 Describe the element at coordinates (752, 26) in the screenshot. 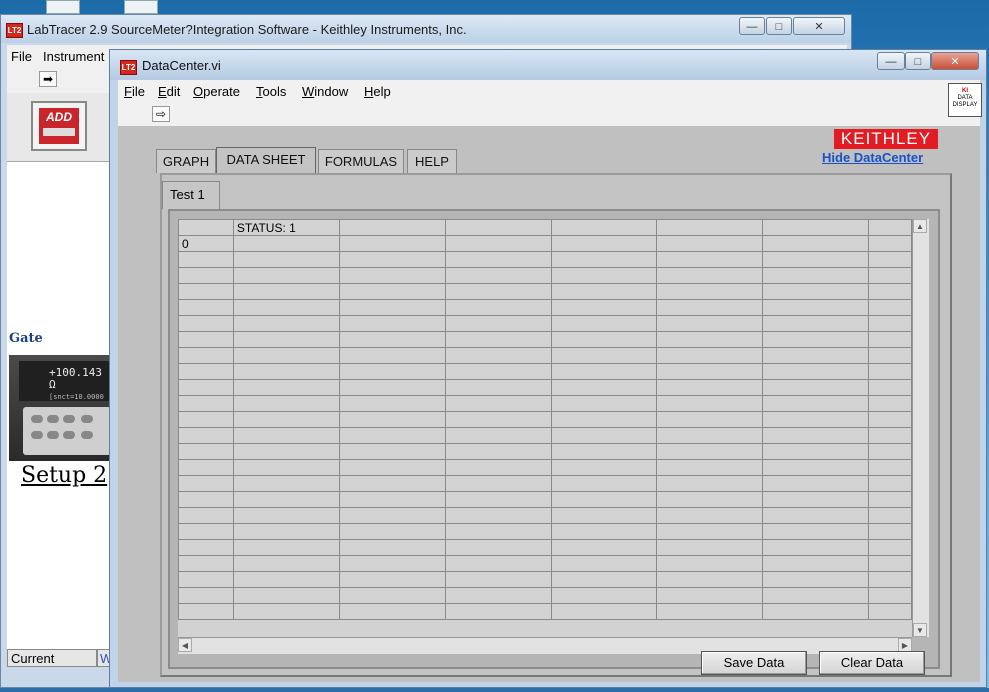

I see `minimize-button: —` at that location.